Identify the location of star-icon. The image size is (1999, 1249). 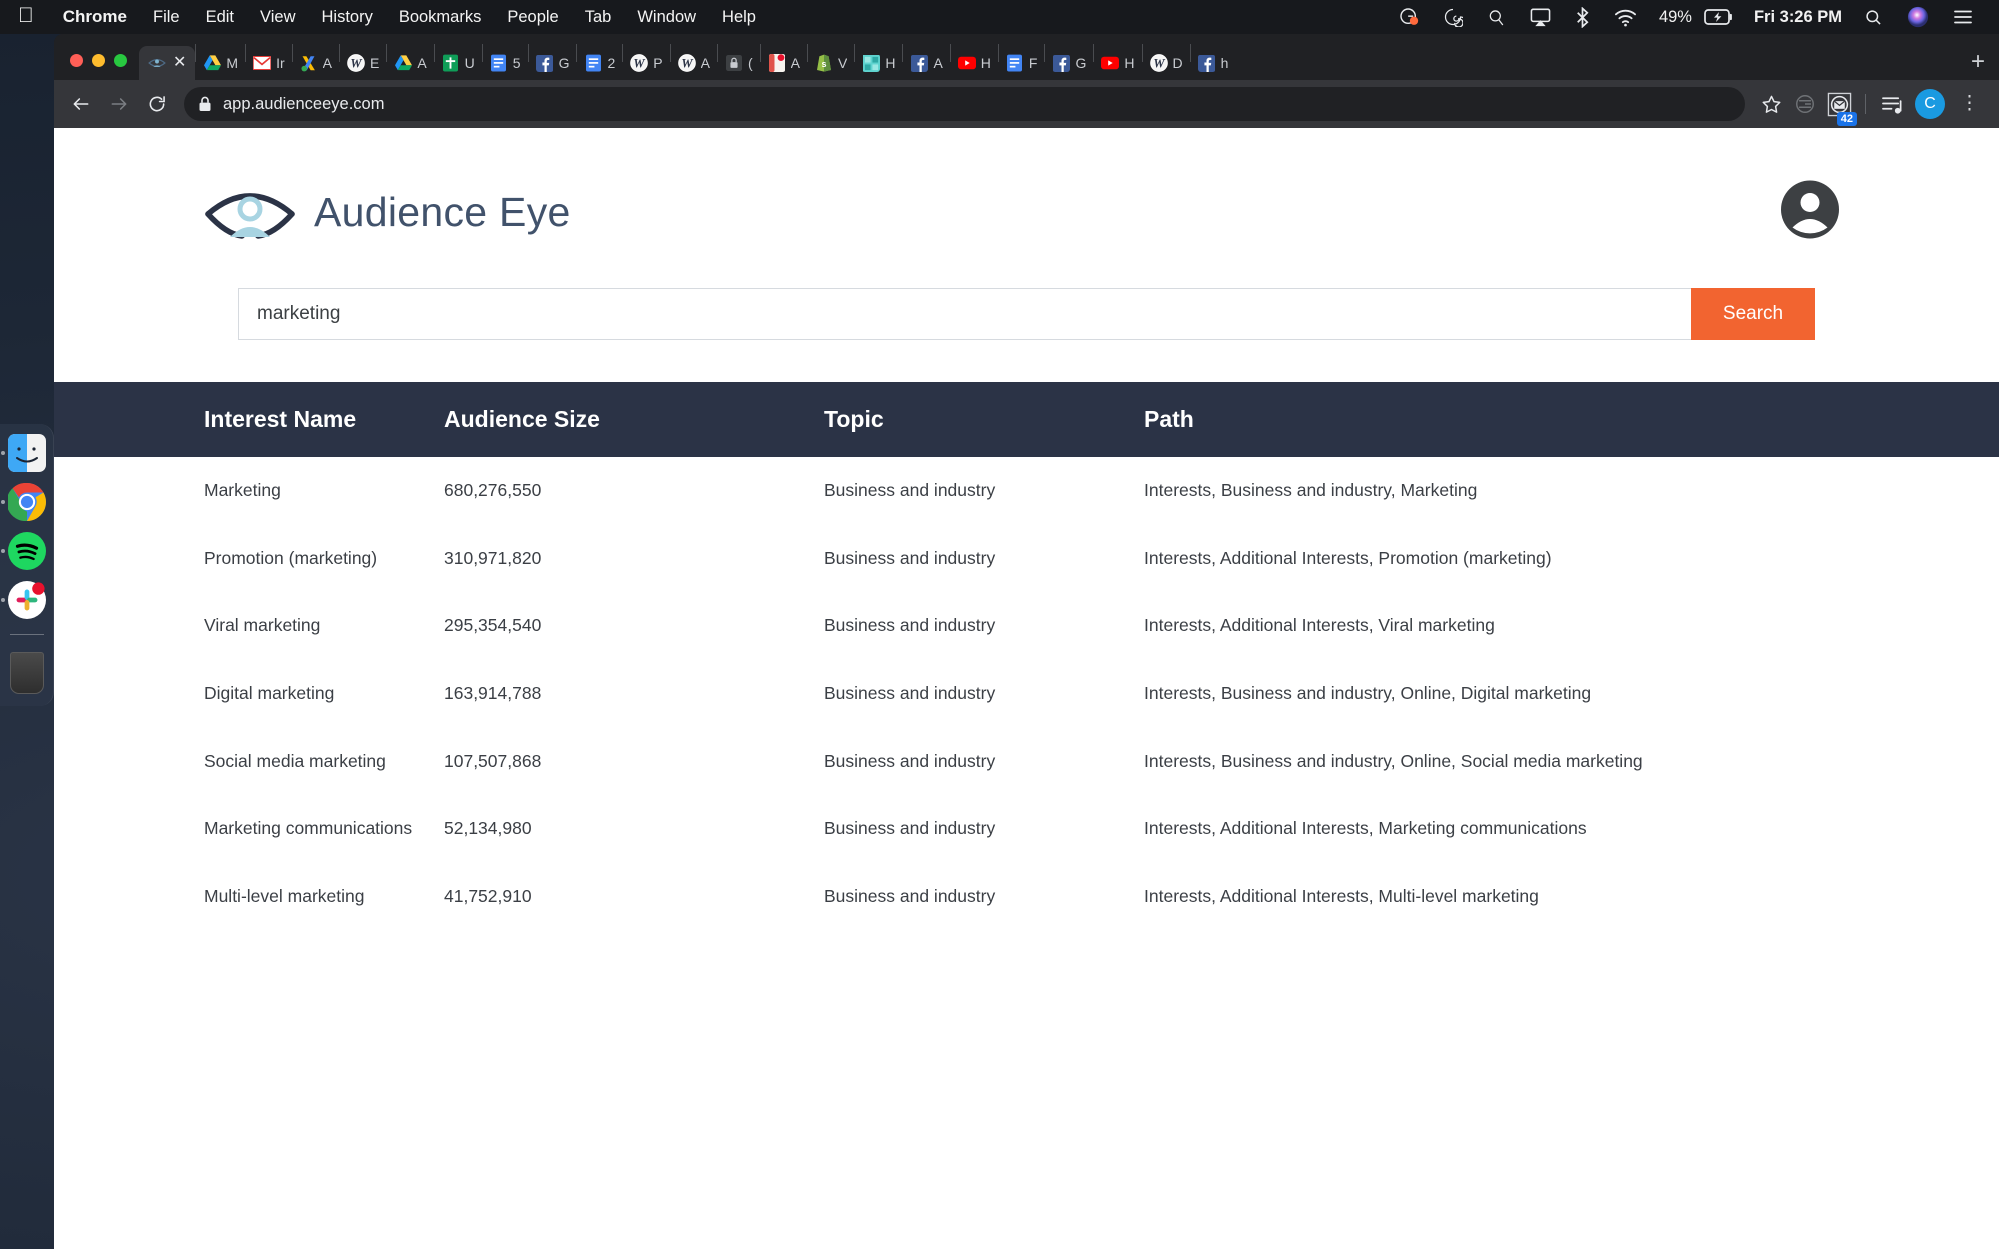
(1771, 104).